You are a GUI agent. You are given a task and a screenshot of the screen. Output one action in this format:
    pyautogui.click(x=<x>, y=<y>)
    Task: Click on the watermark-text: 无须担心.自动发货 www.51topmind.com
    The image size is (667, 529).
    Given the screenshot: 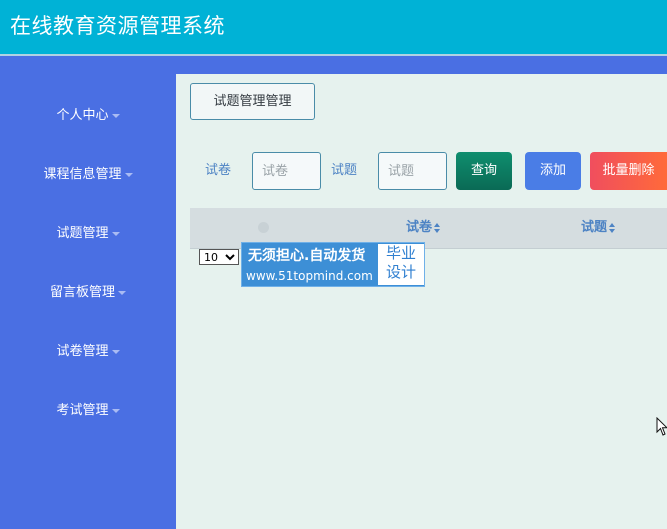 What is the action you would take?
    pyautogui.click(x=310, y=264)
    